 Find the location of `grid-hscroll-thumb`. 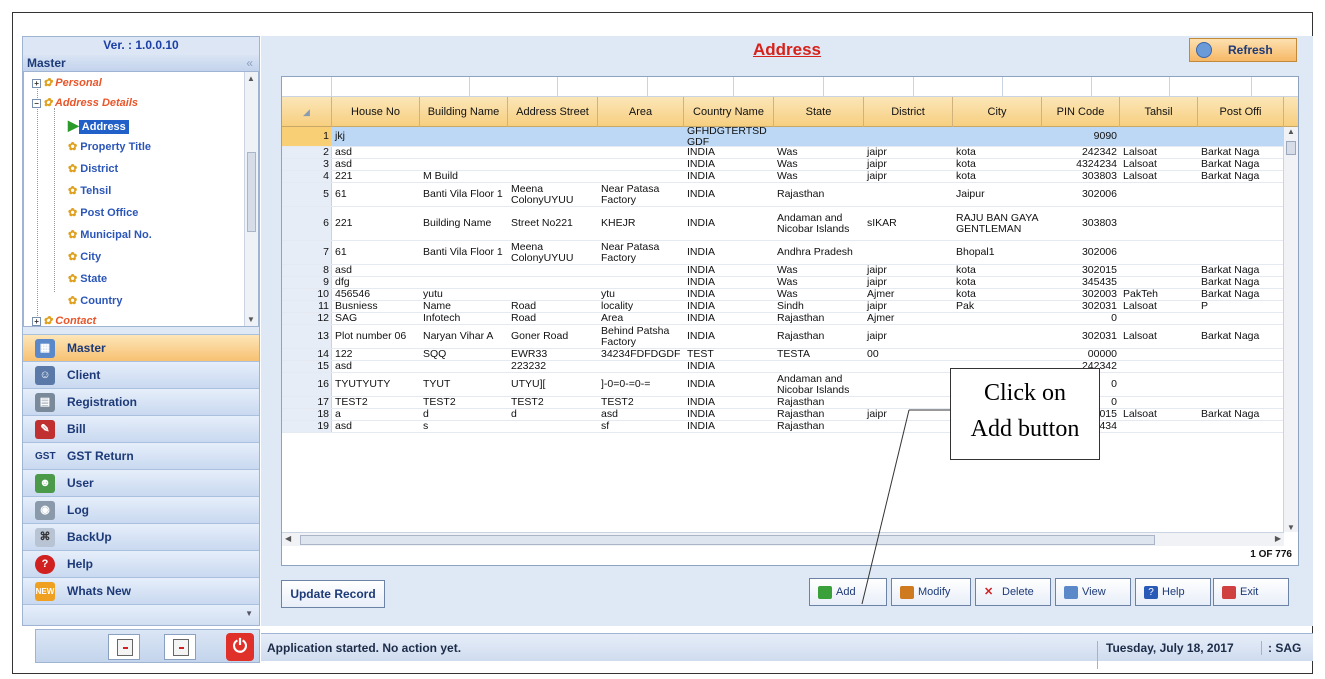

grid-hscroll-thumb is located at coordinates (727, 540).